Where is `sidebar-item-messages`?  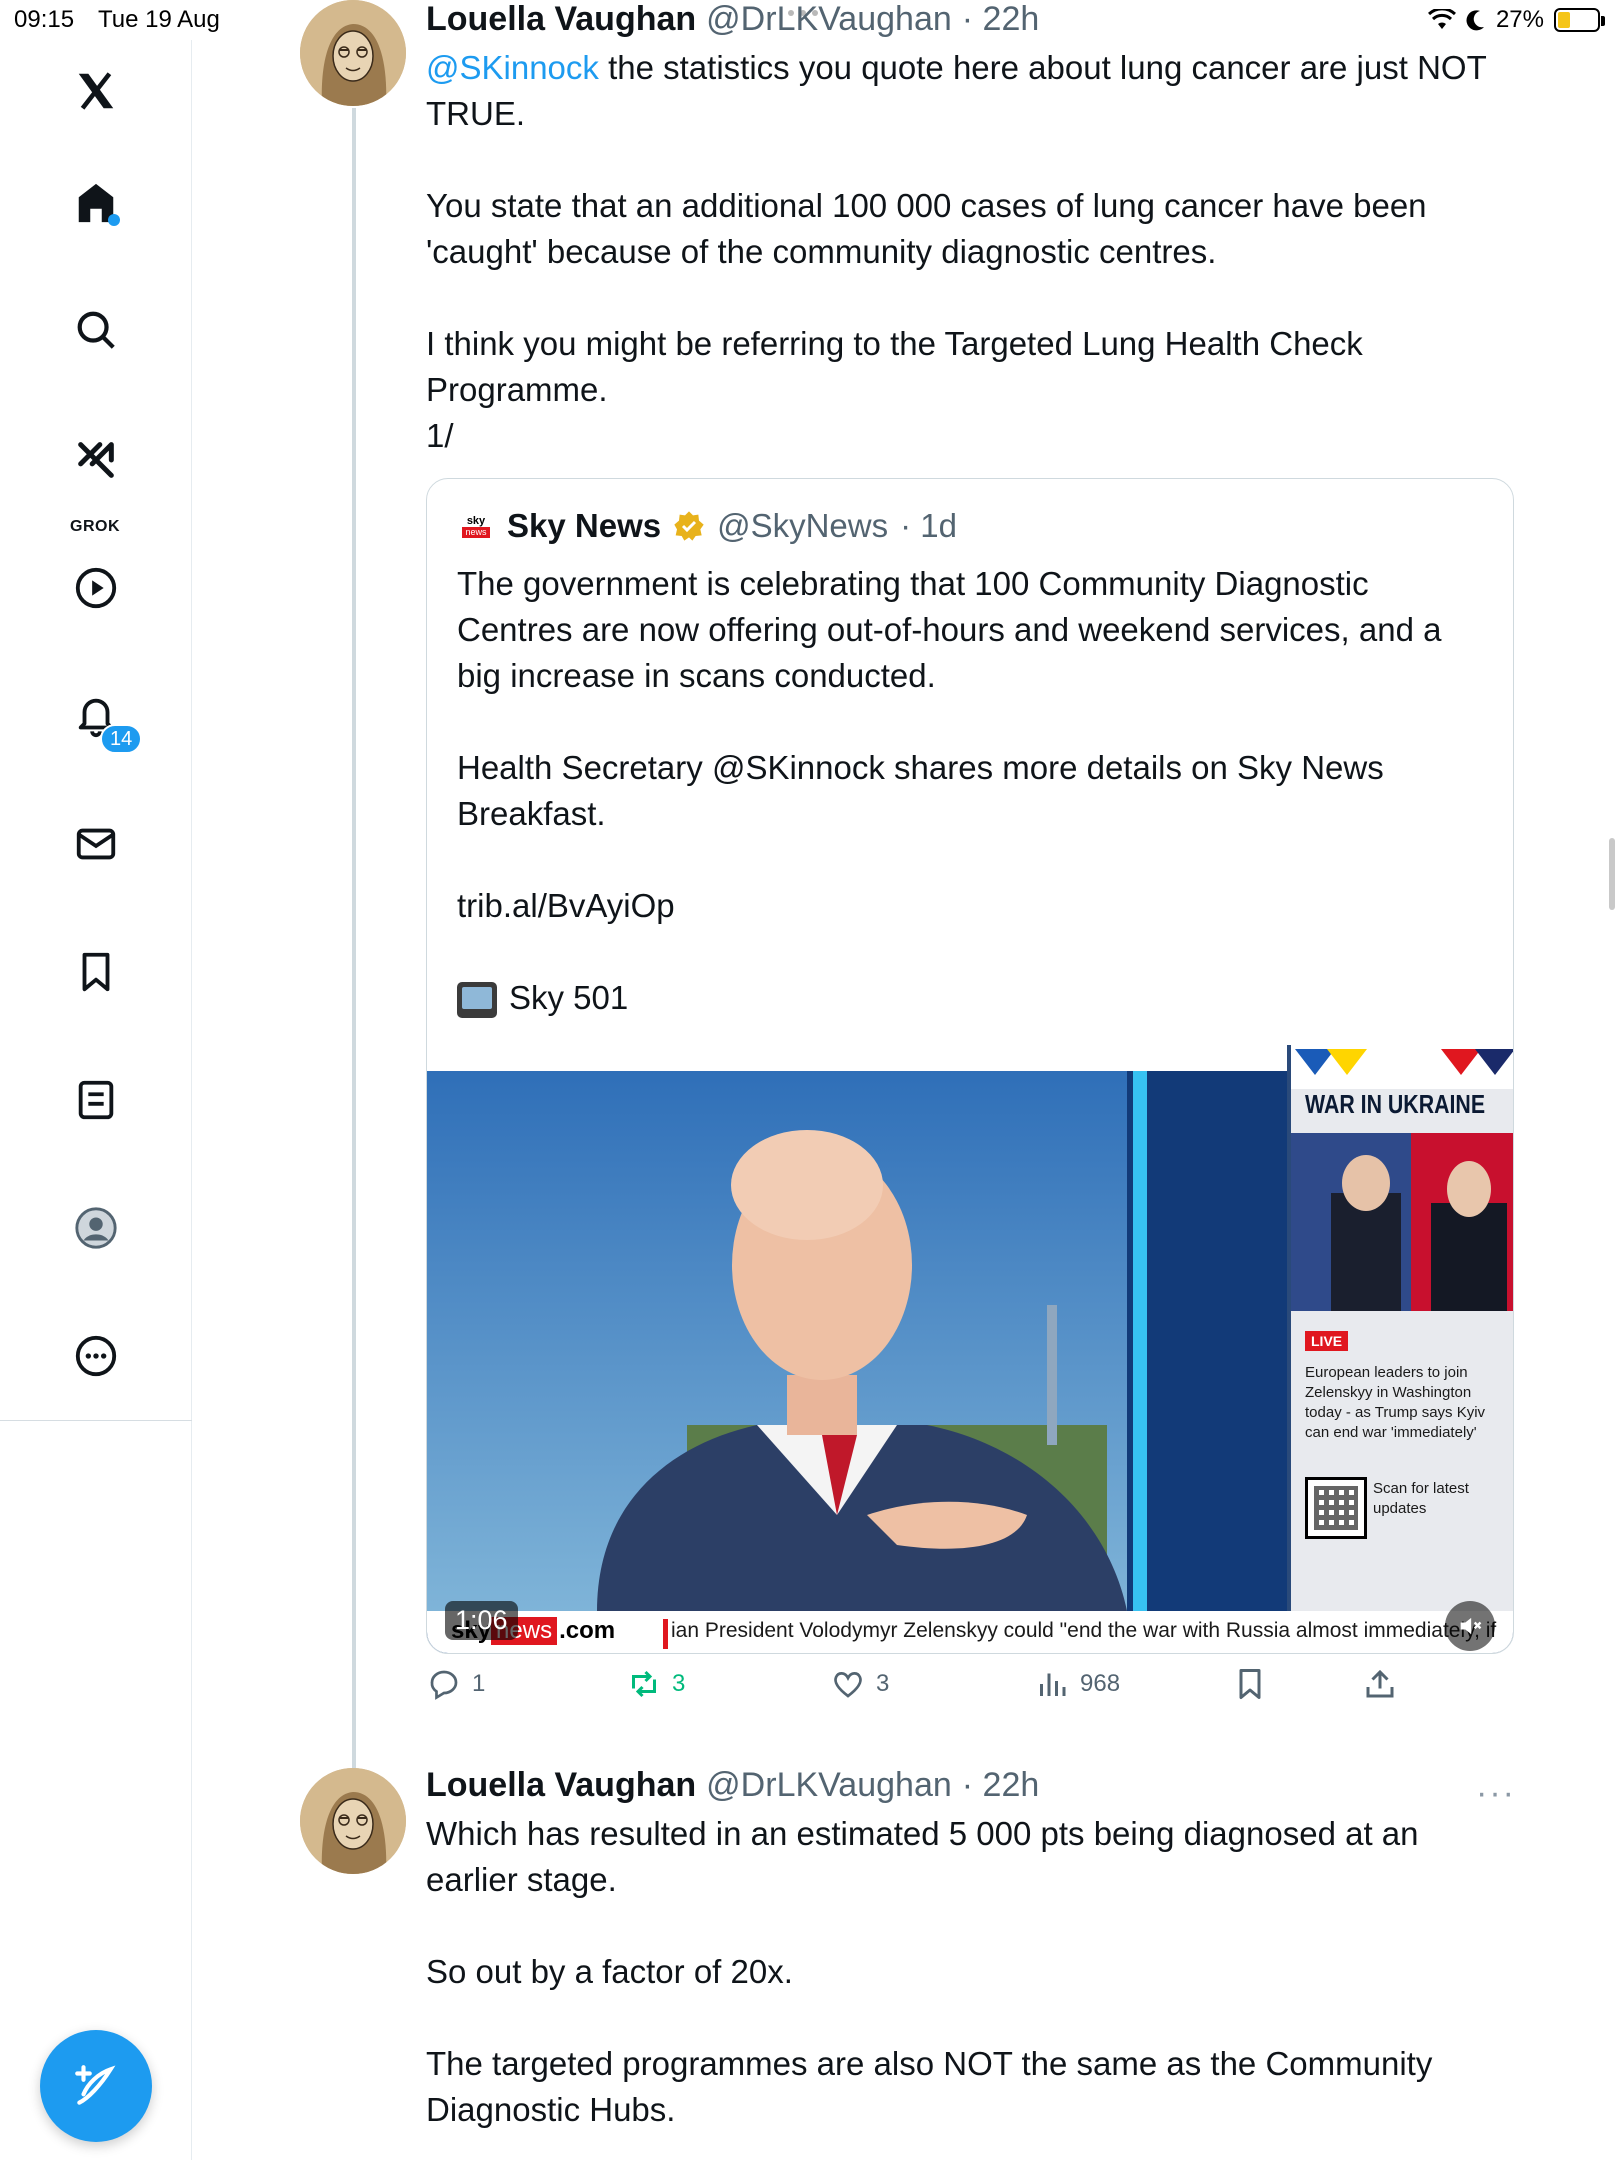
sidebar-item-messages is located at coordinates (96, 844).